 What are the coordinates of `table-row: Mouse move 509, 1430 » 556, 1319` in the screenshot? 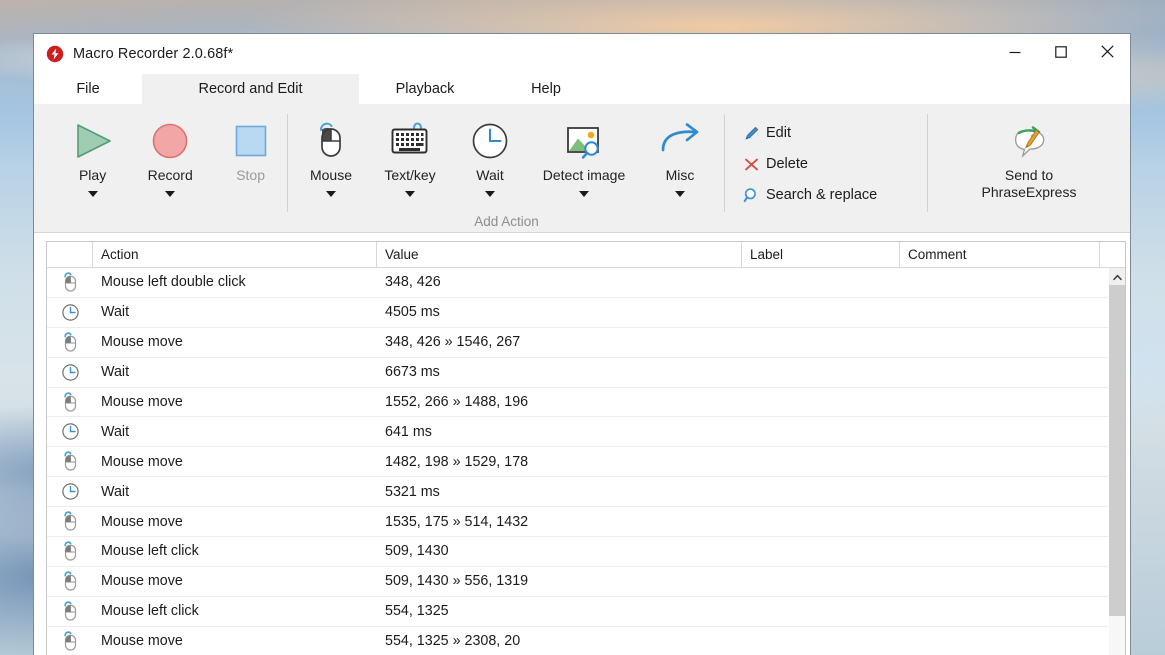 It's located at (577, 582).